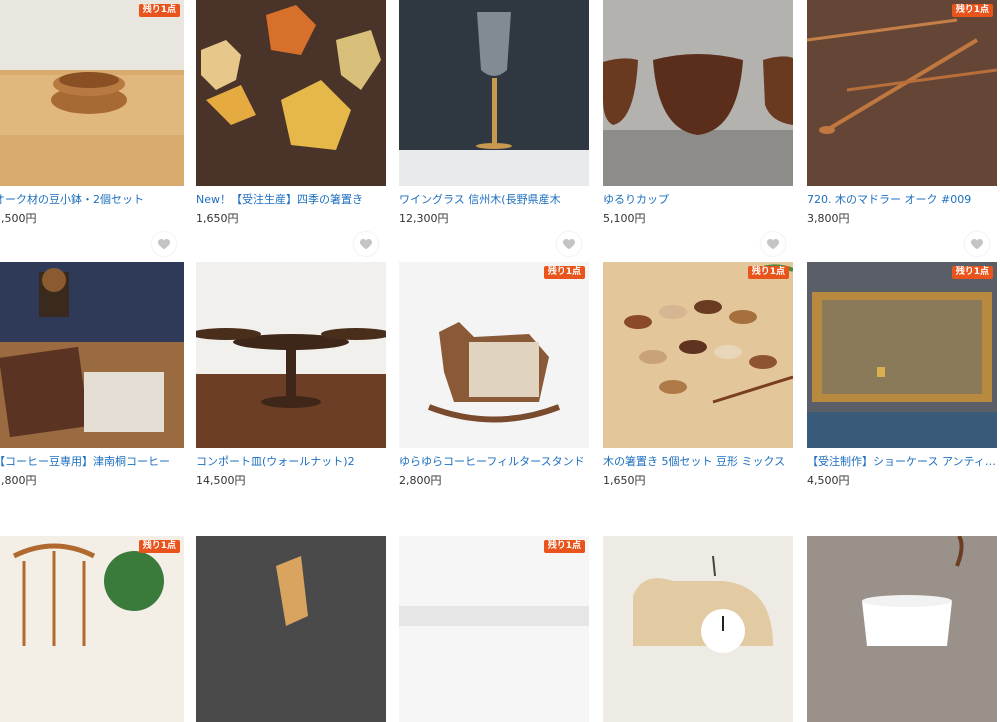  Describe the element at coordinates (902, 200) in the screenshot. I see `product-title: 720. 木のマドラー オーク #009` at that location.